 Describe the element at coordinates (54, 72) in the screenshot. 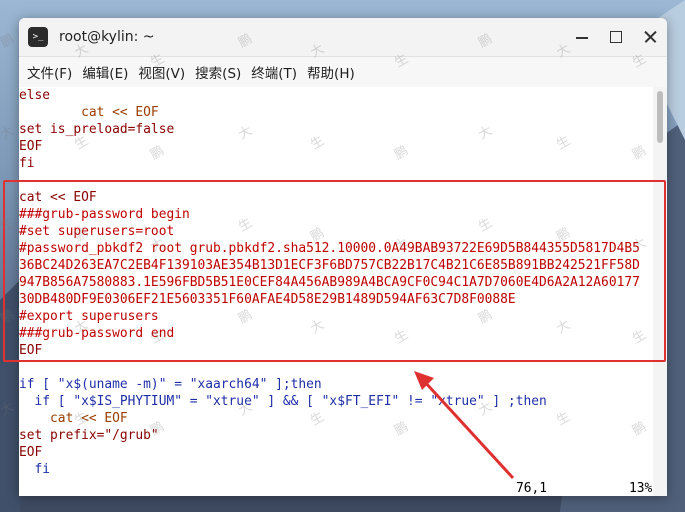

I see `menu-file: 文件(F)` at that location.